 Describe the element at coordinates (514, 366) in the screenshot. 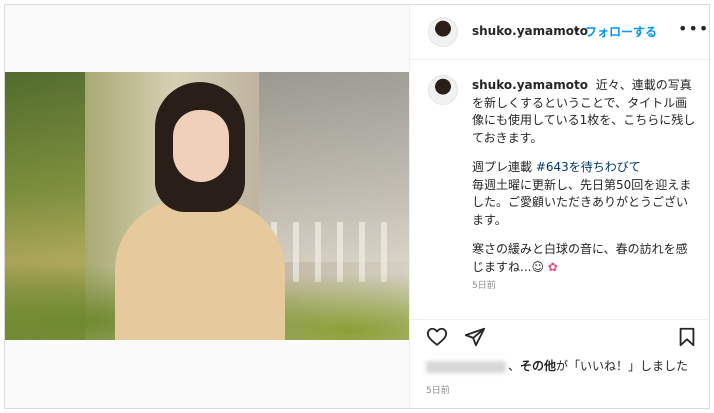

I see `likes-comma: 、` at that location.